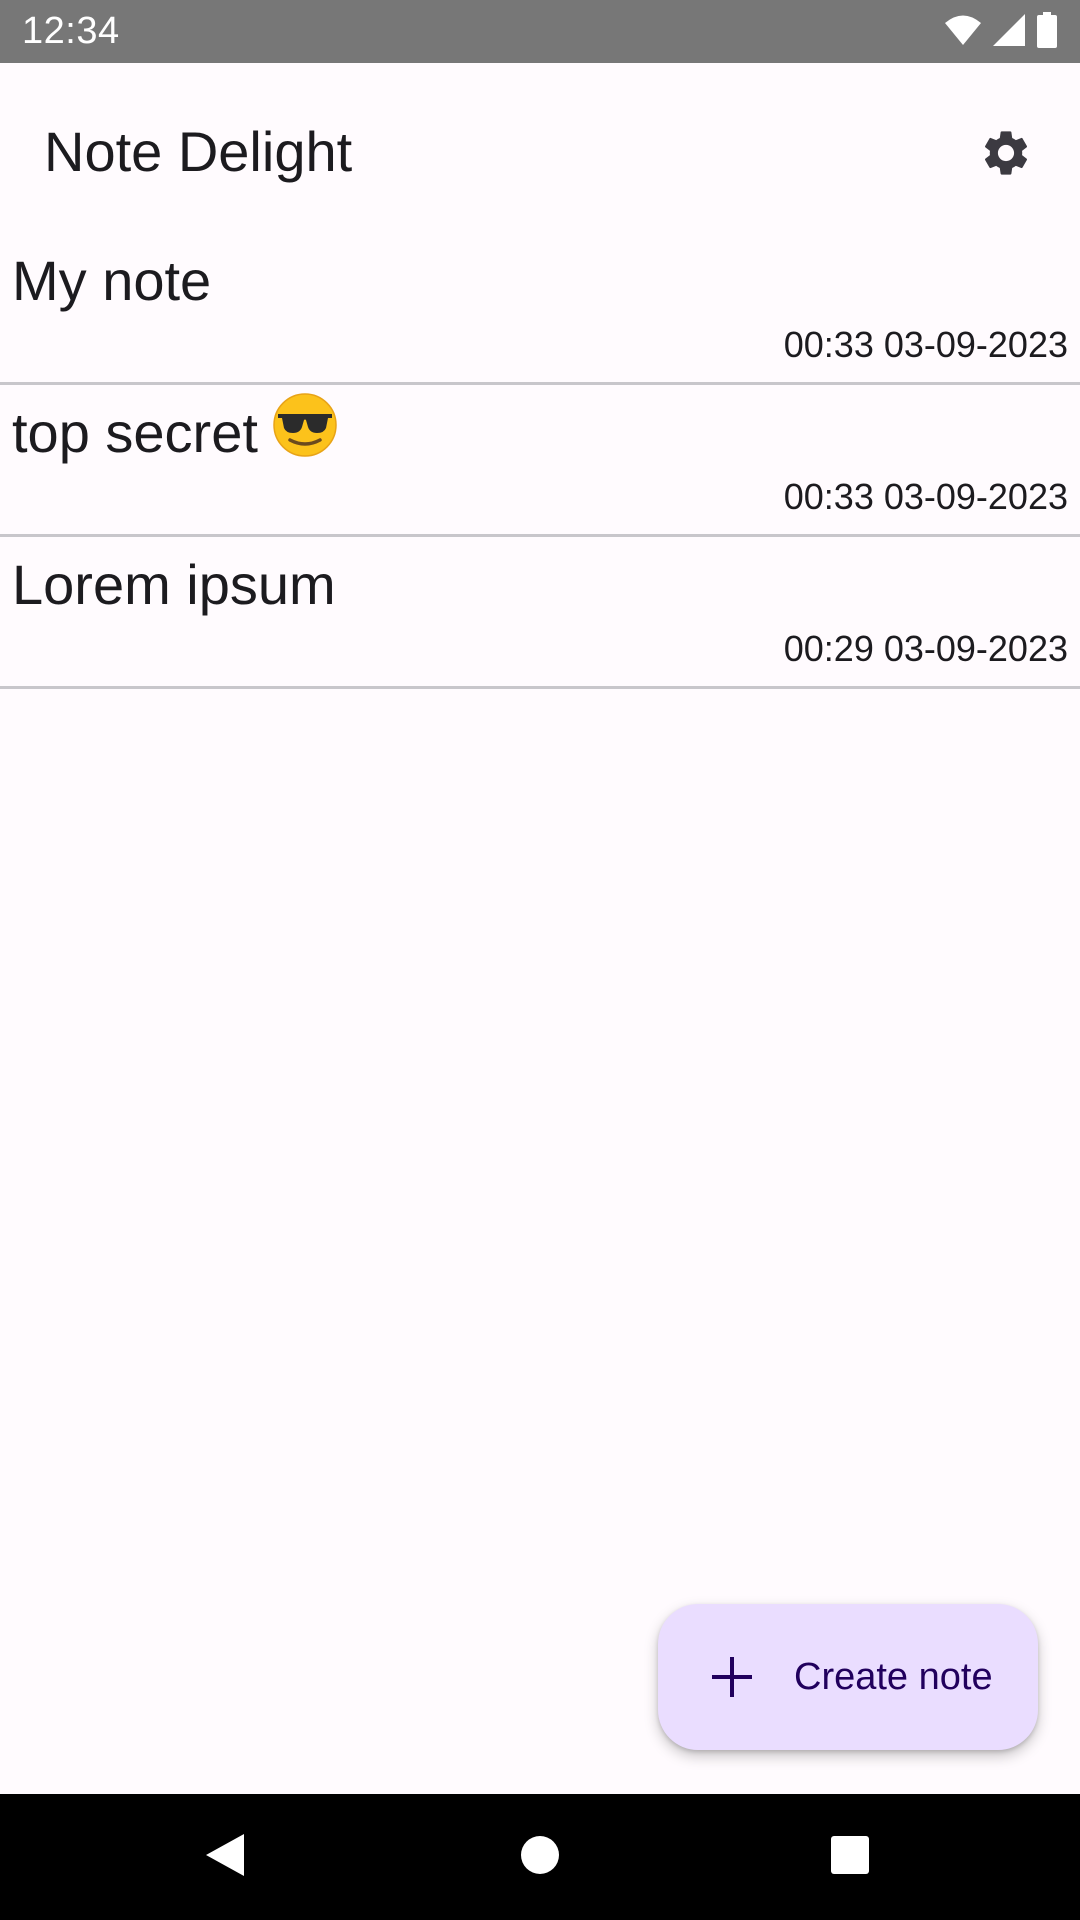 Image resolution: width=1080 pixels, height=1920 pixels. Describe the element at coordinates (540, 31) in the screenshot. I see `status-bar: 12:34` at that location.